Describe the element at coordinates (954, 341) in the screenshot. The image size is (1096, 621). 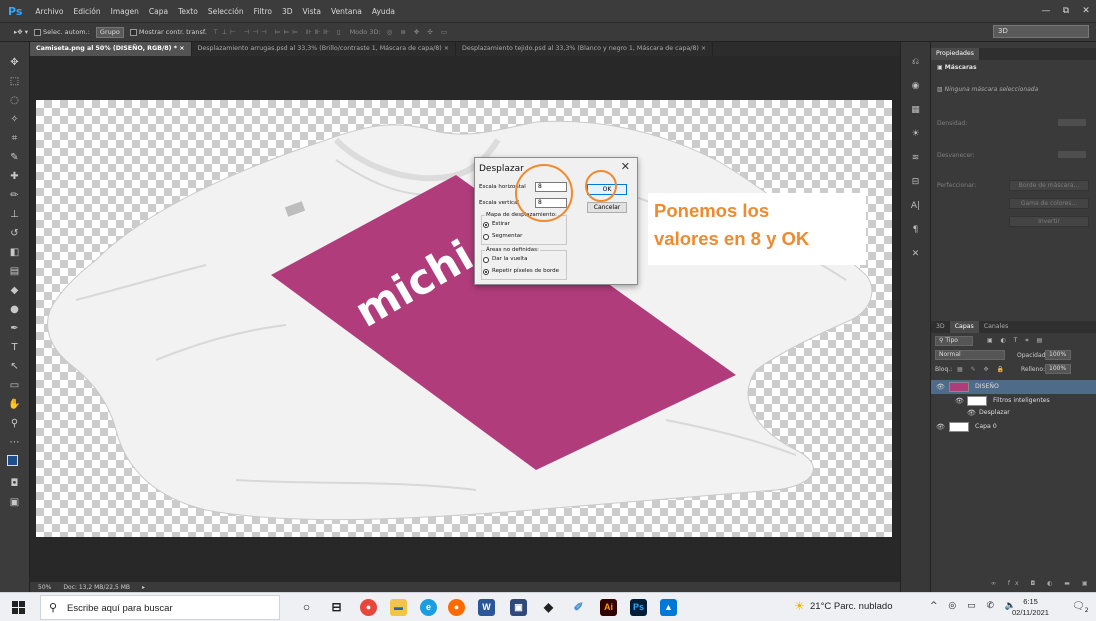
I see `layer-filter-dropdown: ⚲ Tipo` at that location.